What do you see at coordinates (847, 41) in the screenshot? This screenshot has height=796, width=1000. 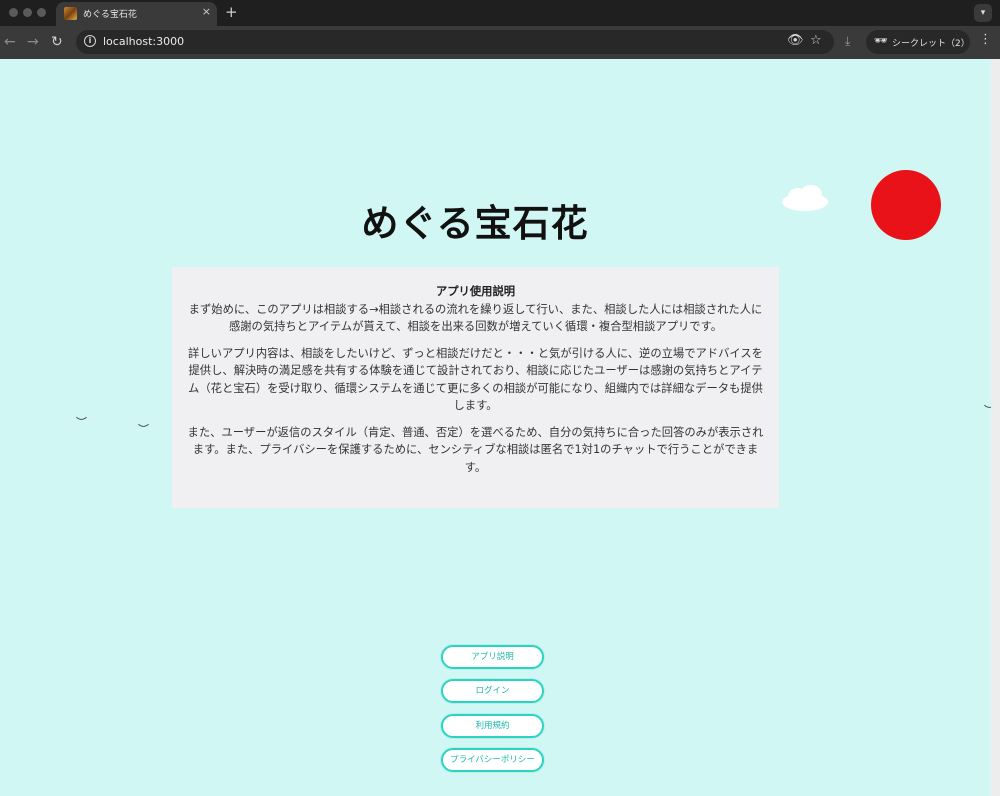 I see `download-icon: ⤓` at bounding box center [847, 41].